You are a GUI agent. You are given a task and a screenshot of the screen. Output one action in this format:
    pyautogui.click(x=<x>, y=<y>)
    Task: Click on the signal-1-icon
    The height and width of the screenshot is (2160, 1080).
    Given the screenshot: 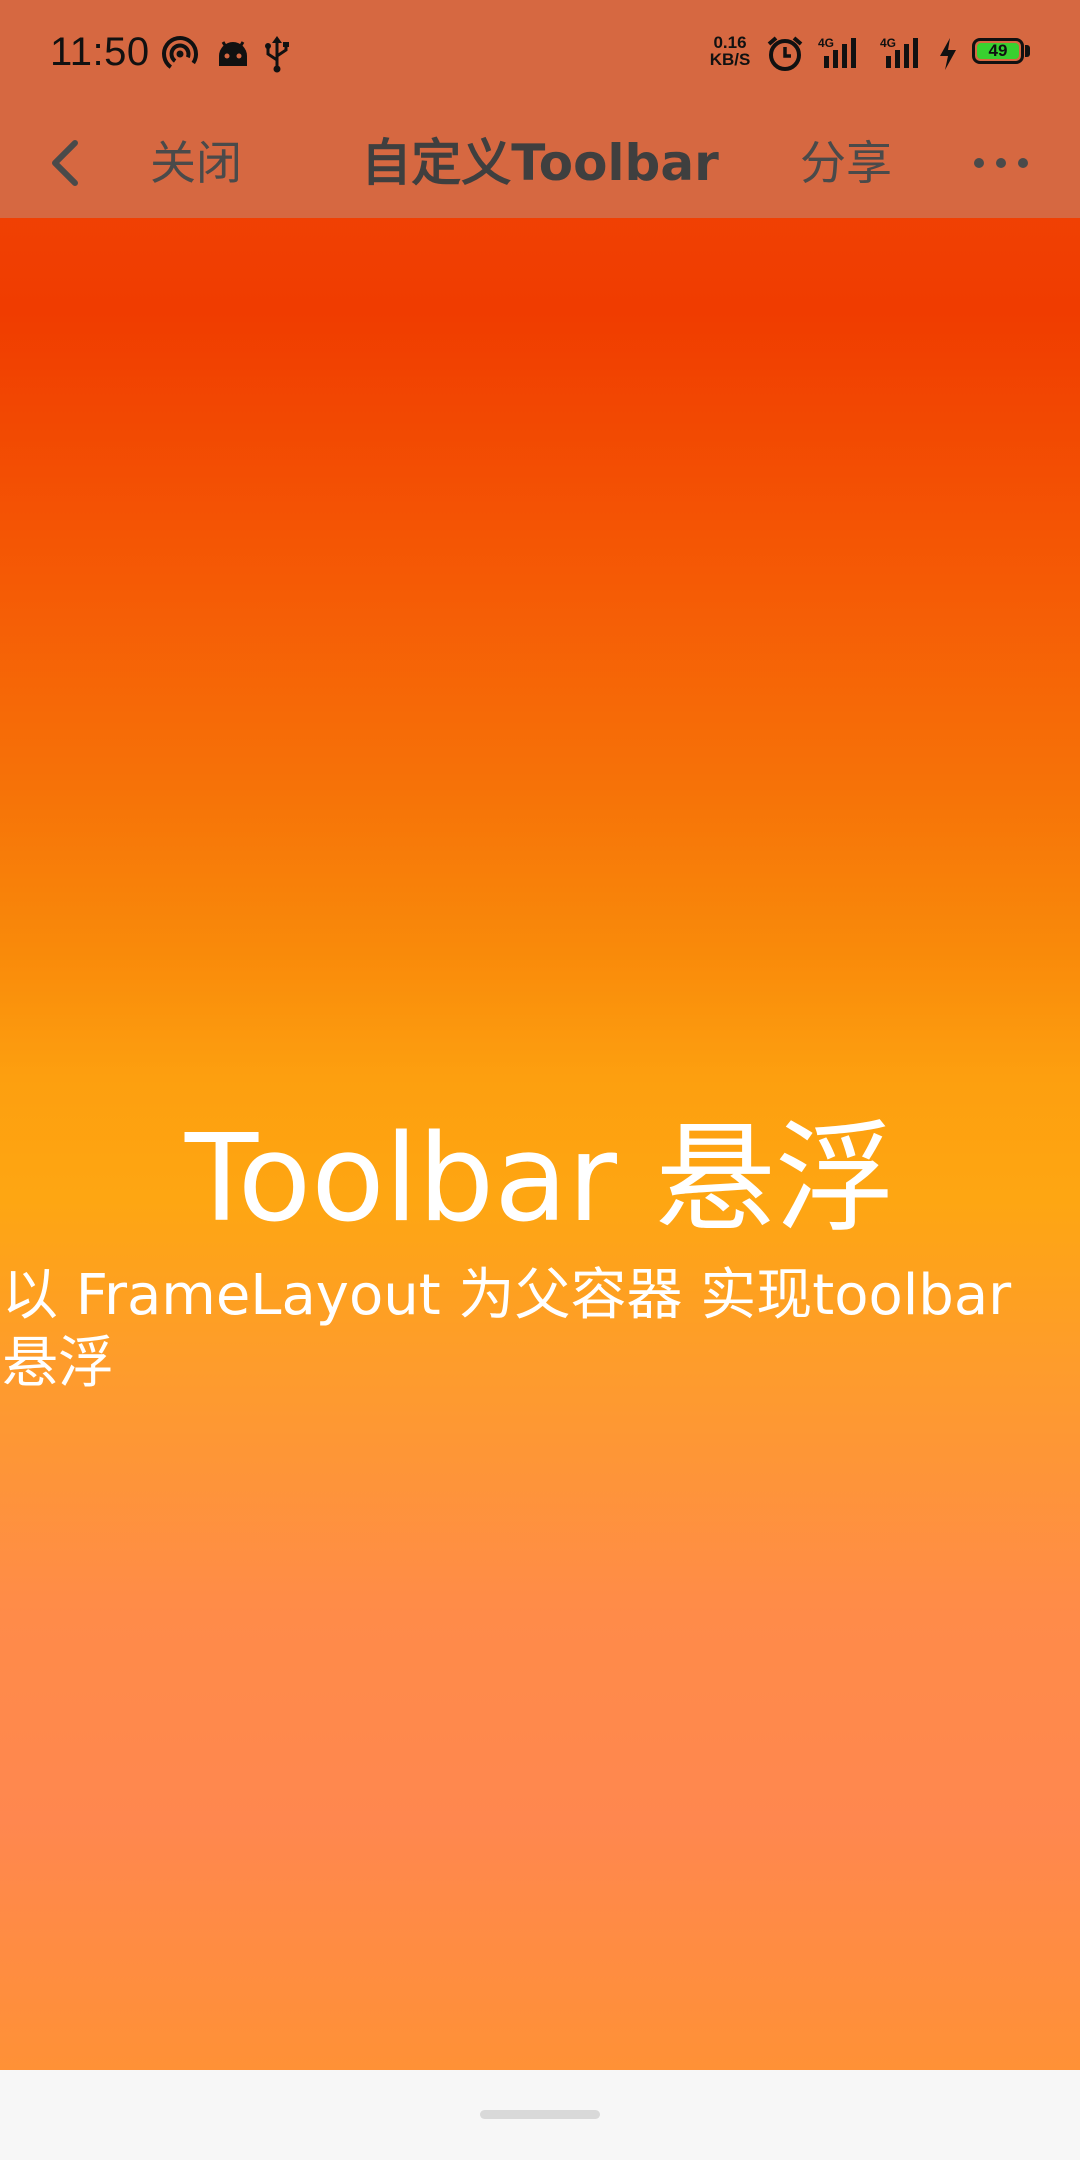 What is the action you would take?
    pyautogui.click(x=841, y=56)
    